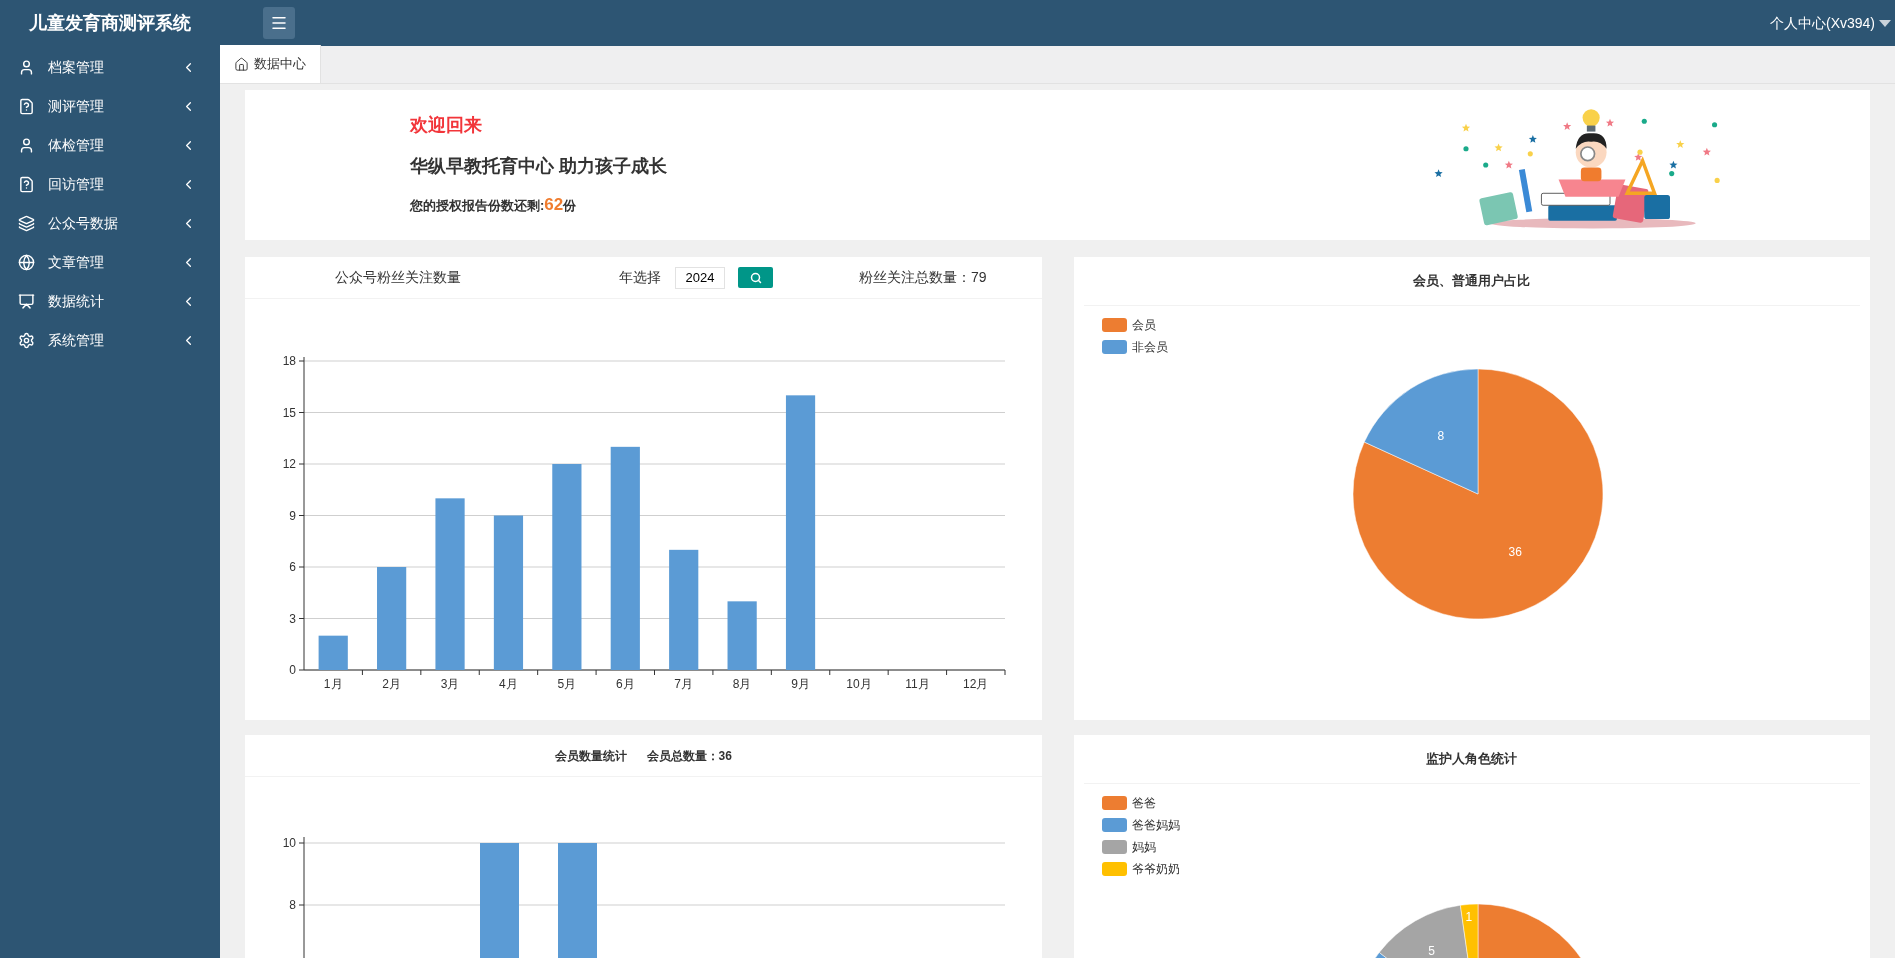 The image size is (1895, 958). What do you see at coordinates (684, 684) in the screenshot?
I see `x-axis-label: 7月` at bounding box center [684, 684].